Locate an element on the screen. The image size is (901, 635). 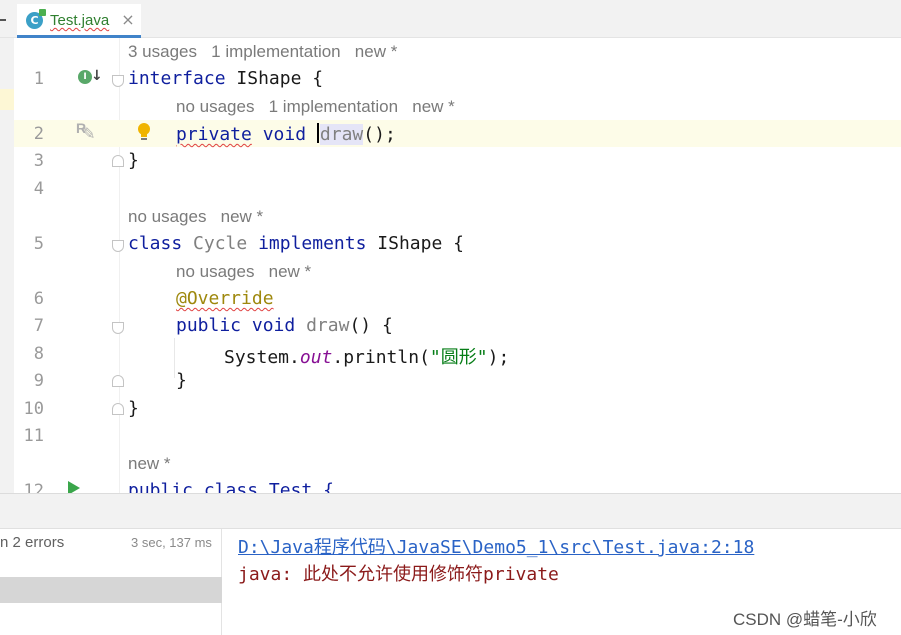
go-to-implementation-icon: ↓ is located at coordinates (97, 76).